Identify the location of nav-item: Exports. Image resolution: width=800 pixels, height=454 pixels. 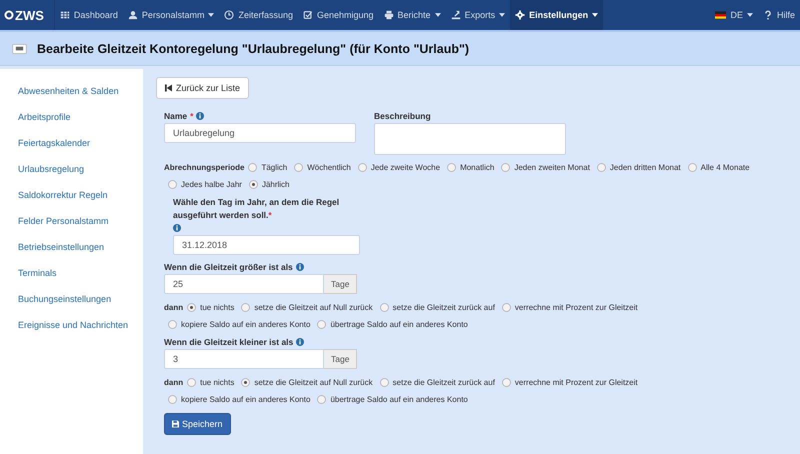
(478, 15).